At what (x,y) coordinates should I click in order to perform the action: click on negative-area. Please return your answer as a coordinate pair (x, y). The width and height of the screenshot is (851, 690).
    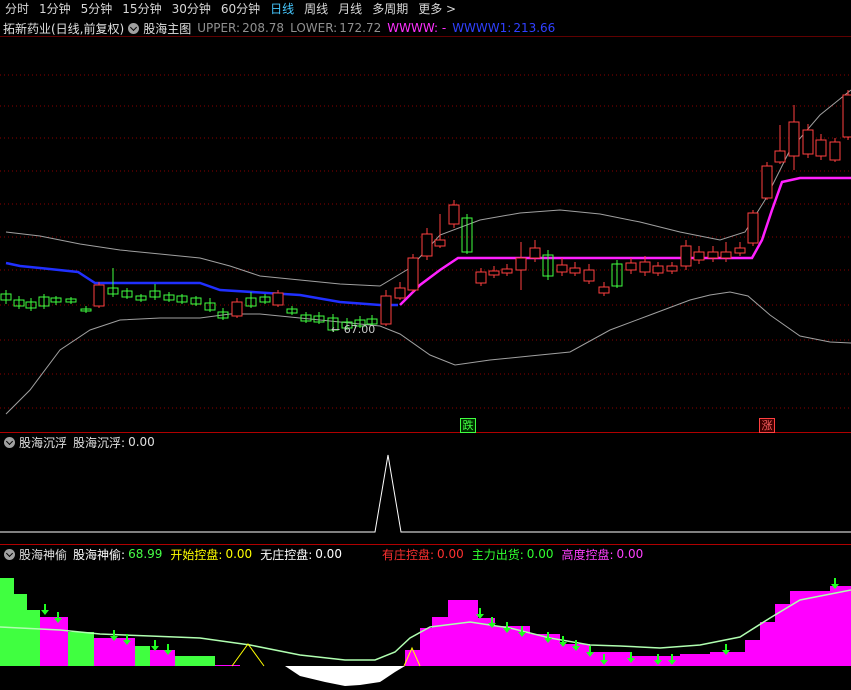
    Looking at the image, I should click on (345, 676).